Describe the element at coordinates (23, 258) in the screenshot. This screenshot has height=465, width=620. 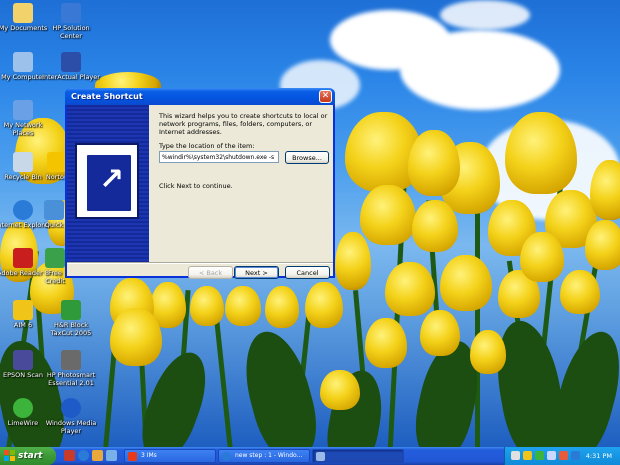
I see `adobe-reader-icon` at that location.